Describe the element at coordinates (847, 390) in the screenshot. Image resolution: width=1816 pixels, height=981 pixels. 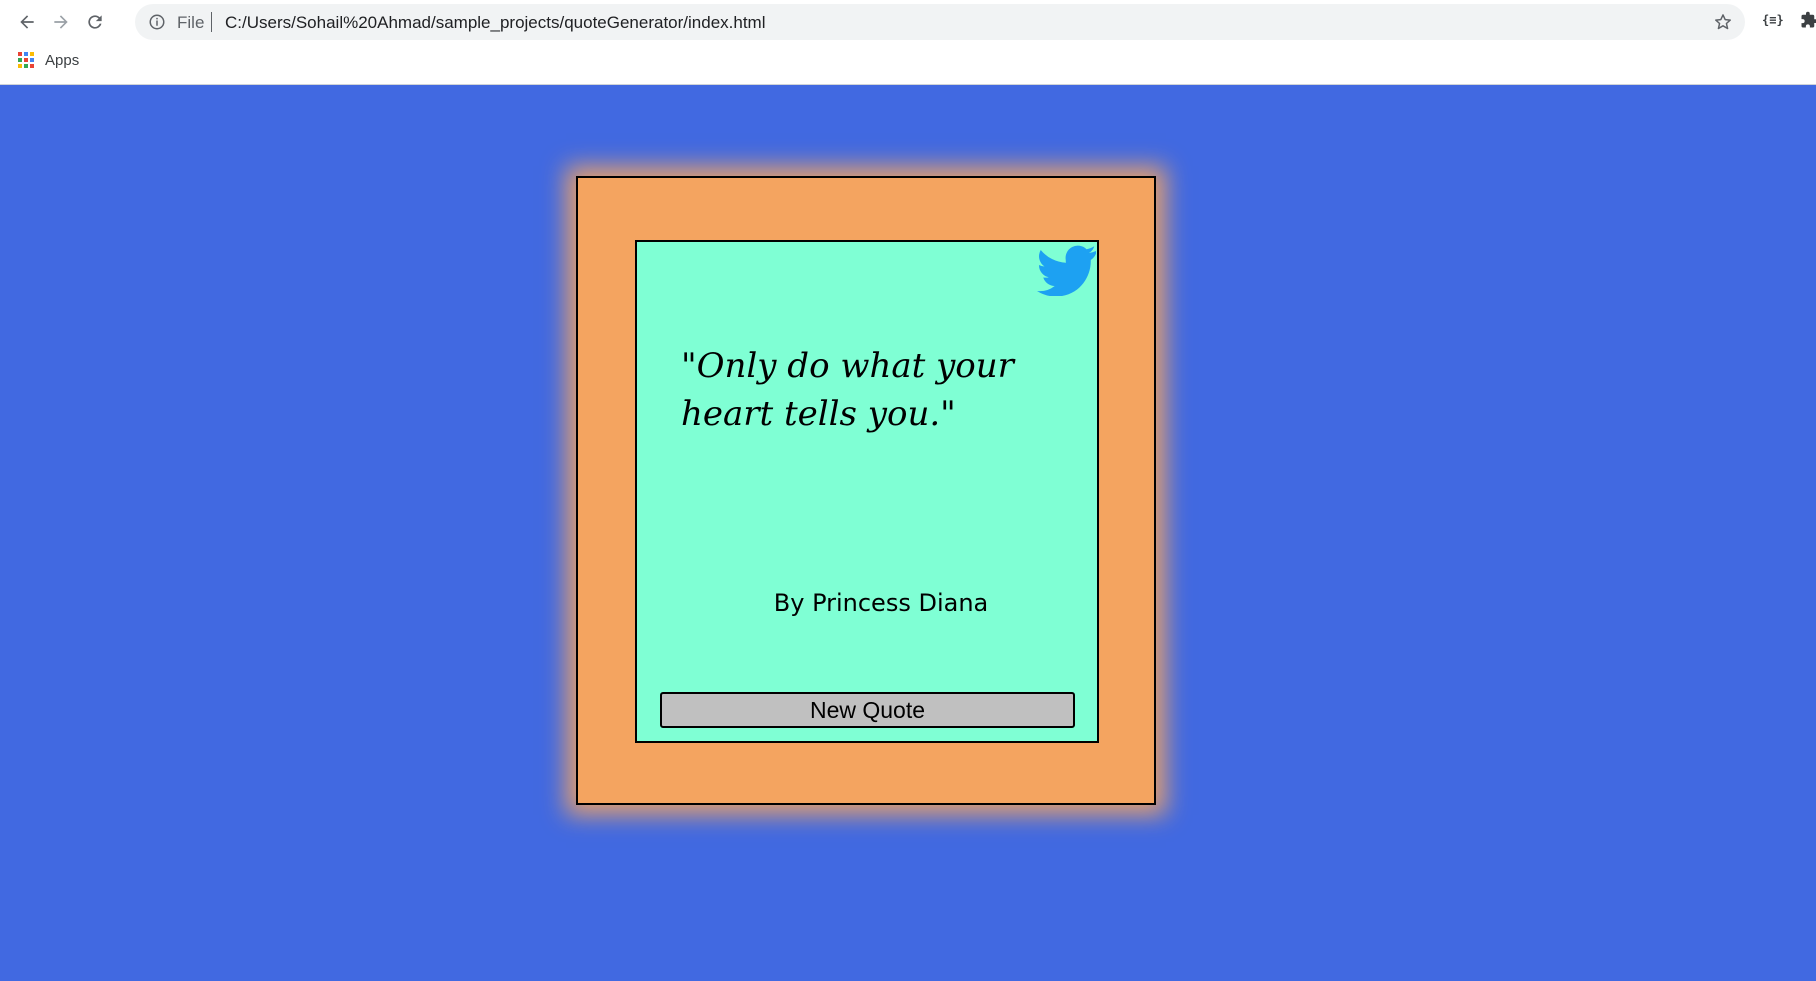
I see `quote-text: "Only do what your heart tells you."` at that location.